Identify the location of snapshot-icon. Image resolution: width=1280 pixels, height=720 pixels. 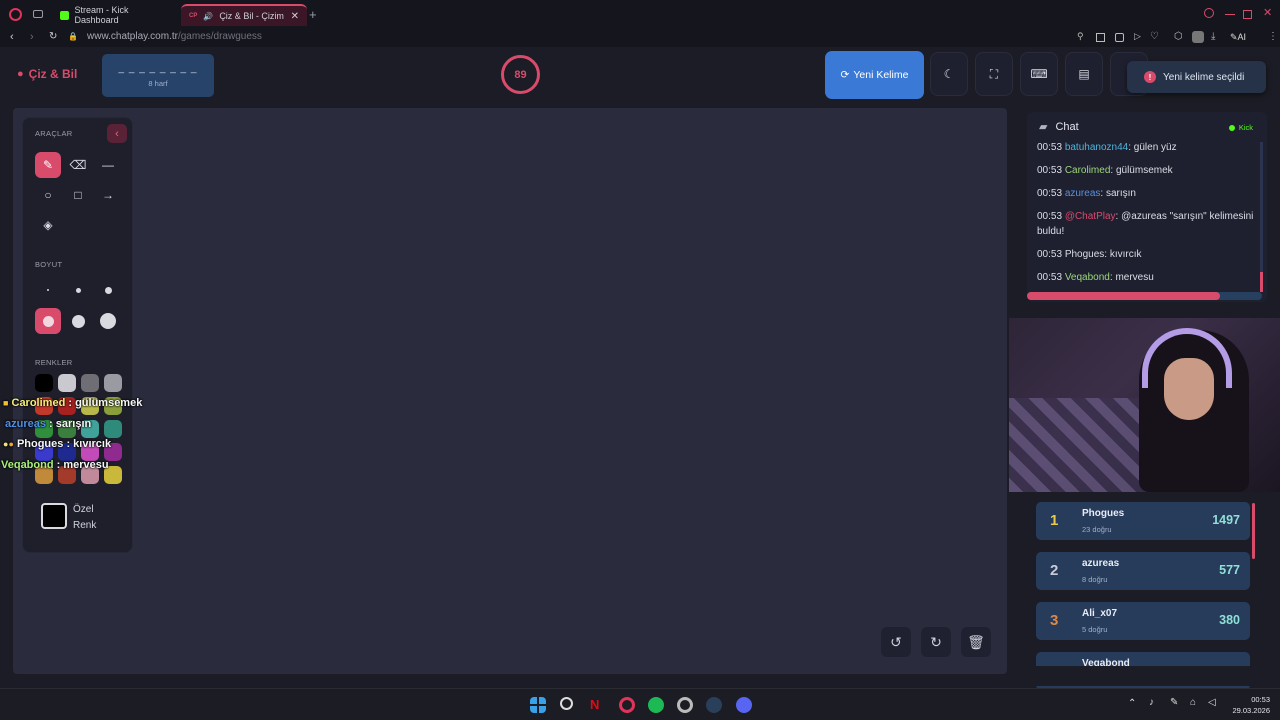
(1100, 37).